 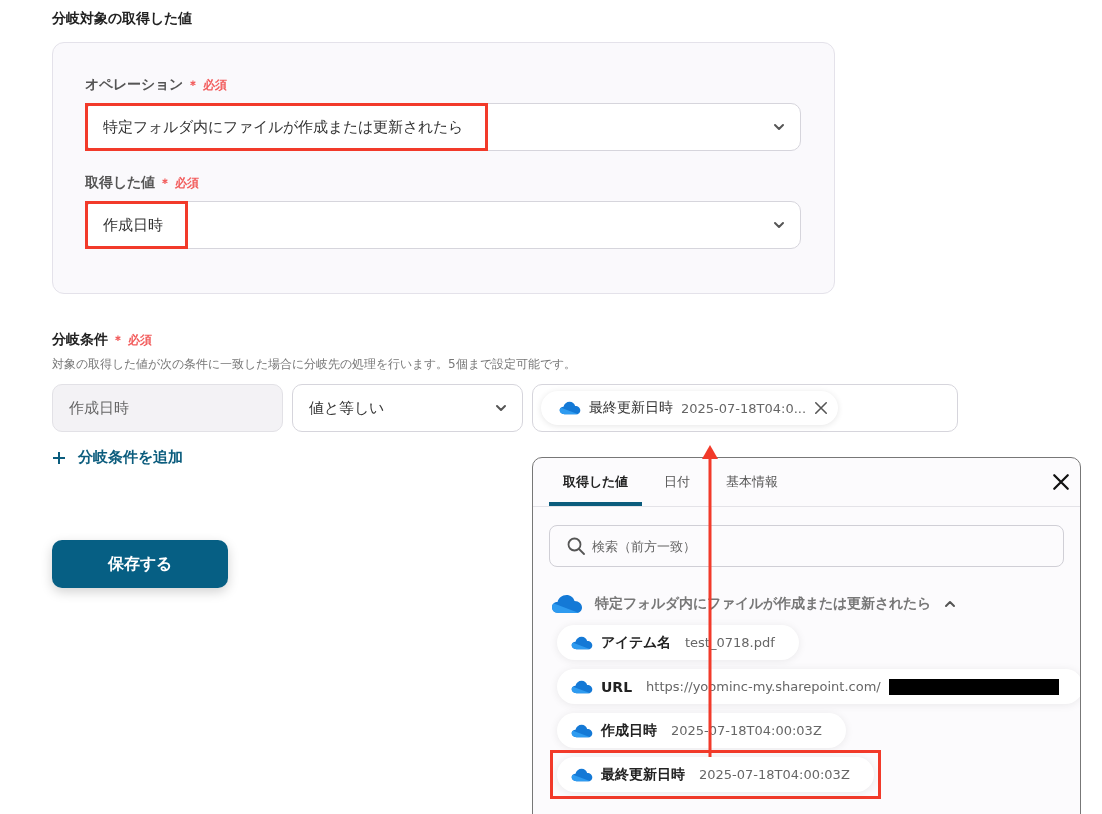 I want to click on search-field: 検索（前方一致）, so click(x=806, y=546).